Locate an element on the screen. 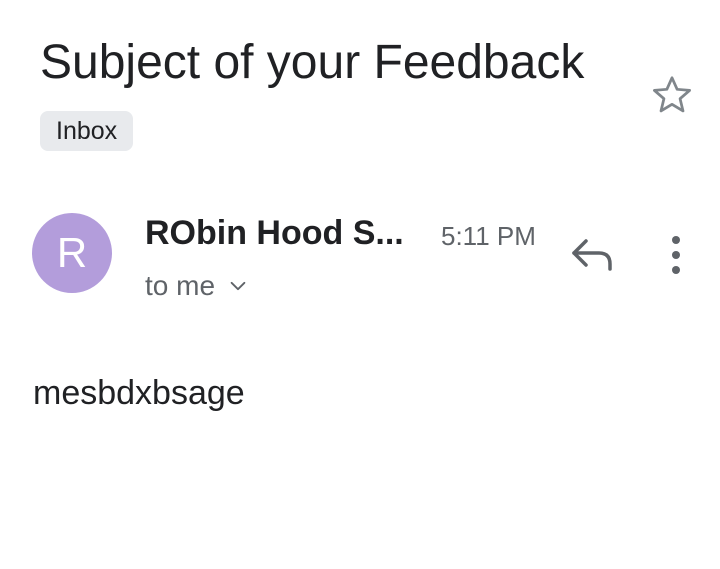 The width and height of the screenshot is (720, 569). email-body: mesbdxbsage is located at coordinates (139, 393).